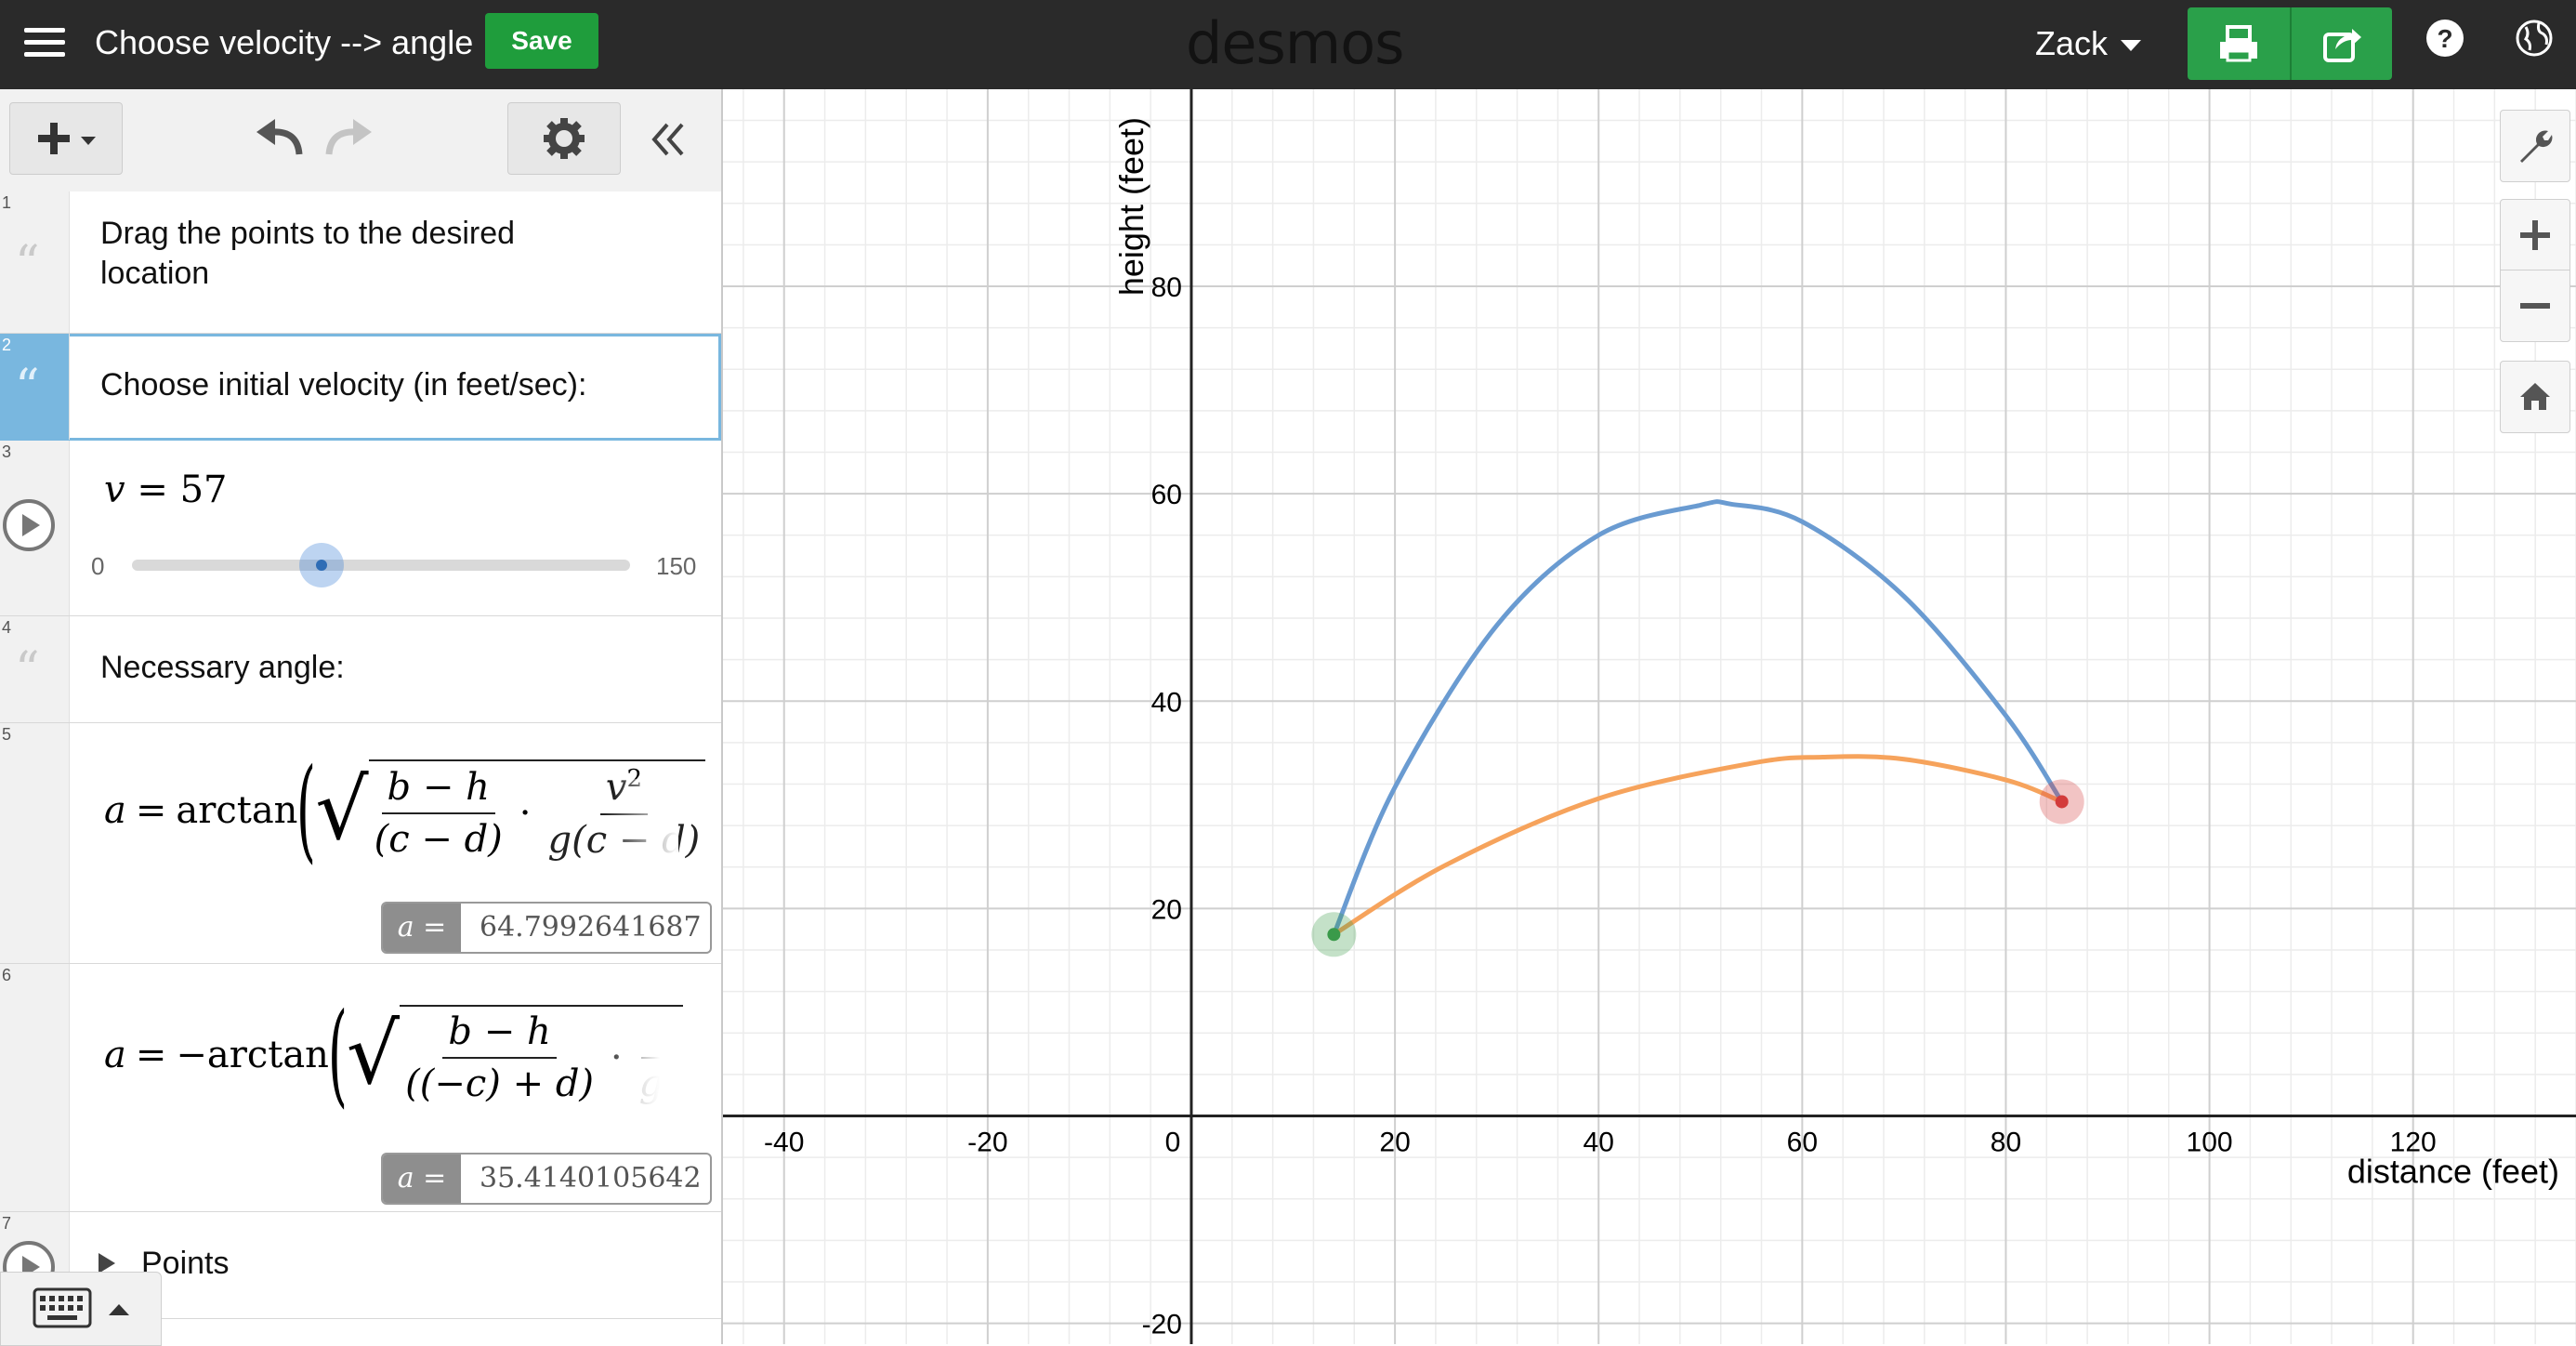  I want to click on graph-settings-button, so click(2535, 146).